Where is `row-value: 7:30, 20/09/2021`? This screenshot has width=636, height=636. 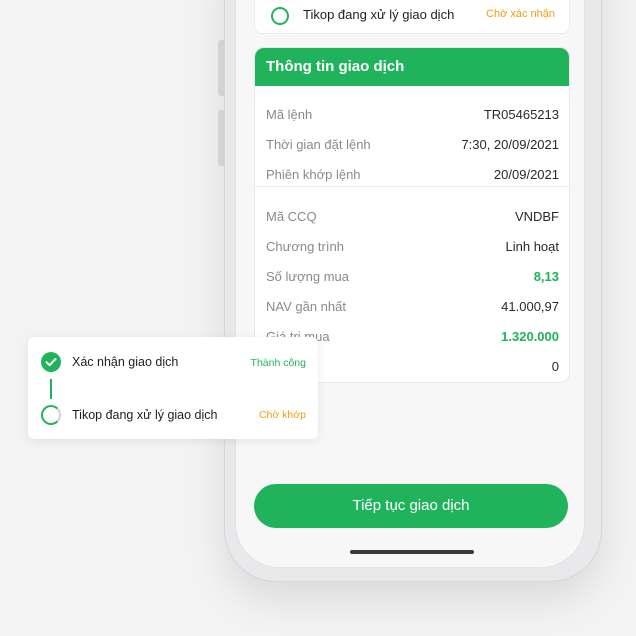 row-value: 7:30, 20/09/2021 is located at coordinates (510, 144).